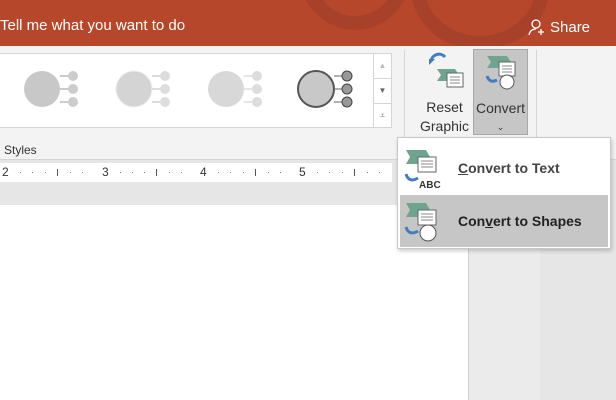 The image size is (616, 400). I want to click on chevron-down-icon: ⌄, so click(500, 127).